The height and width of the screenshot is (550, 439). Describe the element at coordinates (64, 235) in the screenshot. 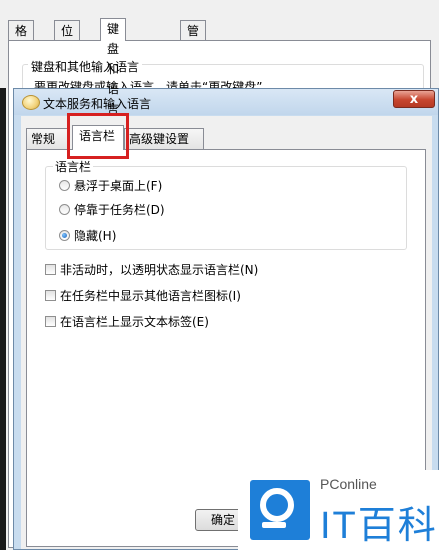

I see `radio-circle-selected` at that location.